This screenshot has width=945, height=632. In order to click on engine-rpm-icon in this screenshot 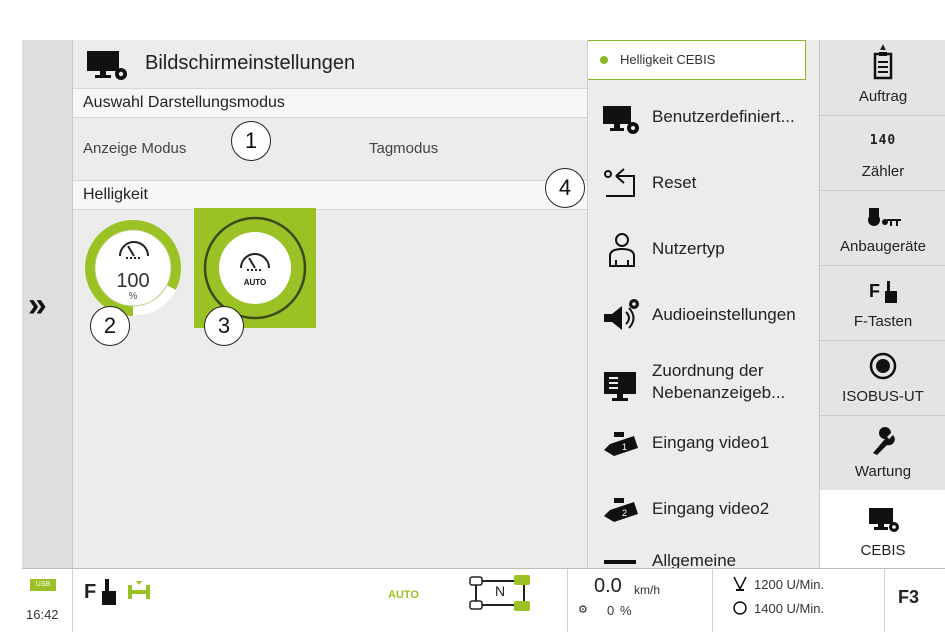, I will do `click(740, 583)`.